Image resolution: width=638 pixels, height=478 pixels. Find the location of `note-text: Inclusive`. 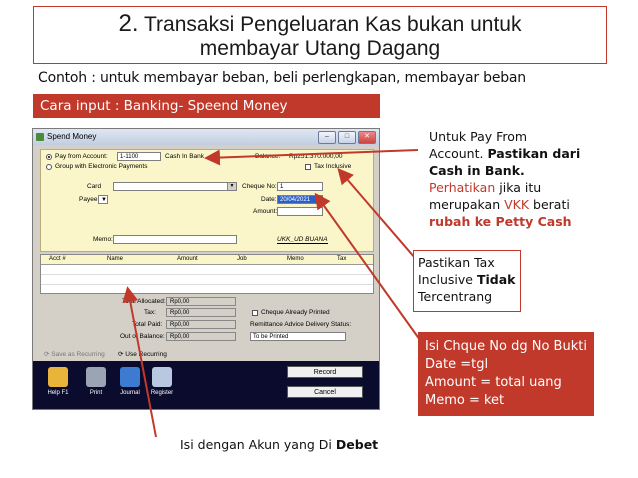

note-text: Inclusive is located at coordinates (445, 279).